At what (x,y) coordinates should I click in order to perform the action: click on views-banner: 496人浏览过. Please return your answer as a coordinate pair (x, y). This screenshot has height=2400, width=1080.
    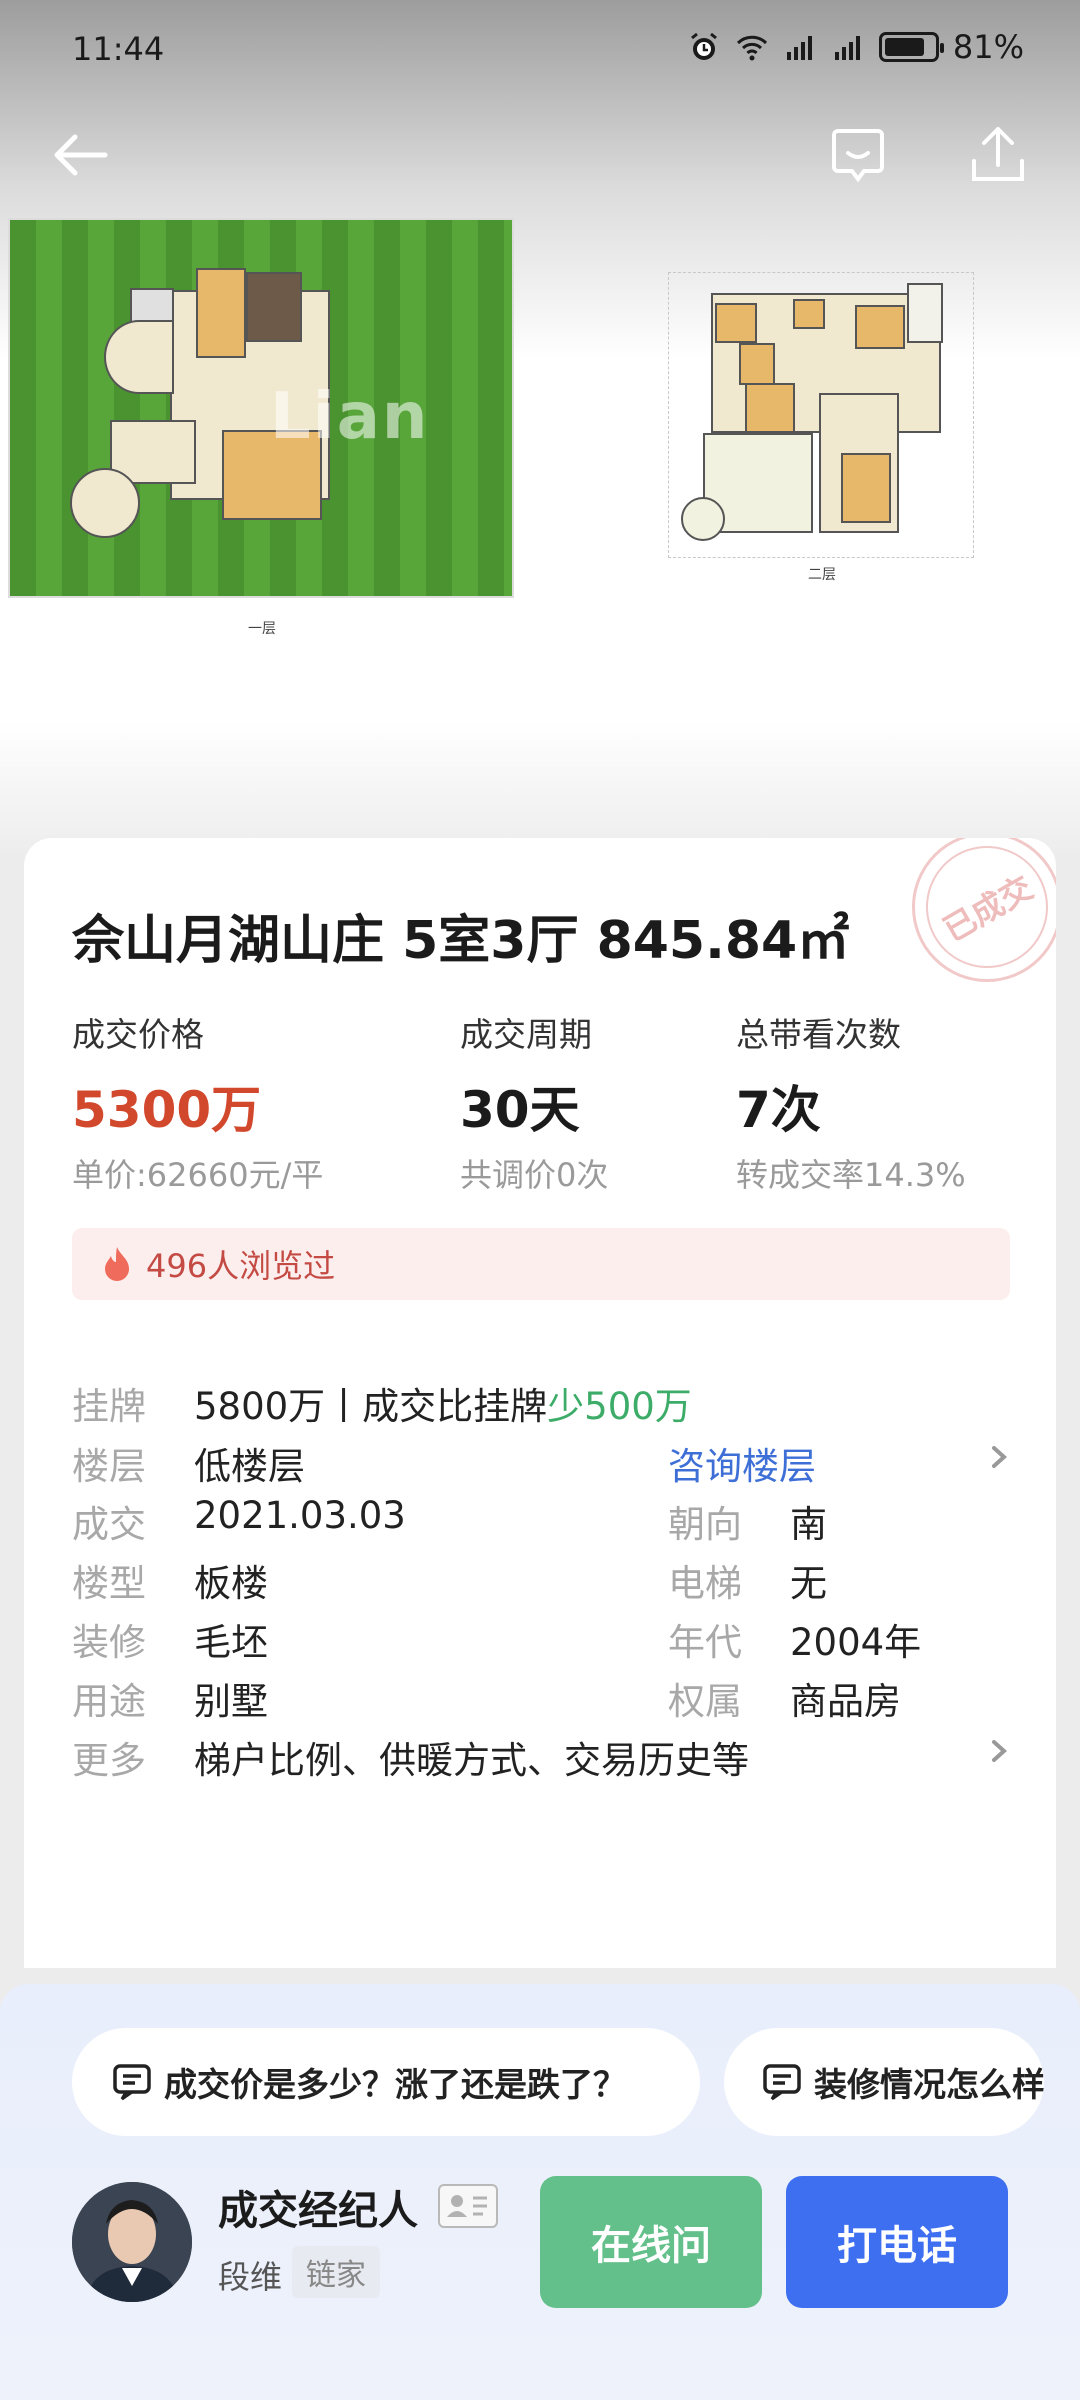
    Looking at the image, I should click on (541, 1264).